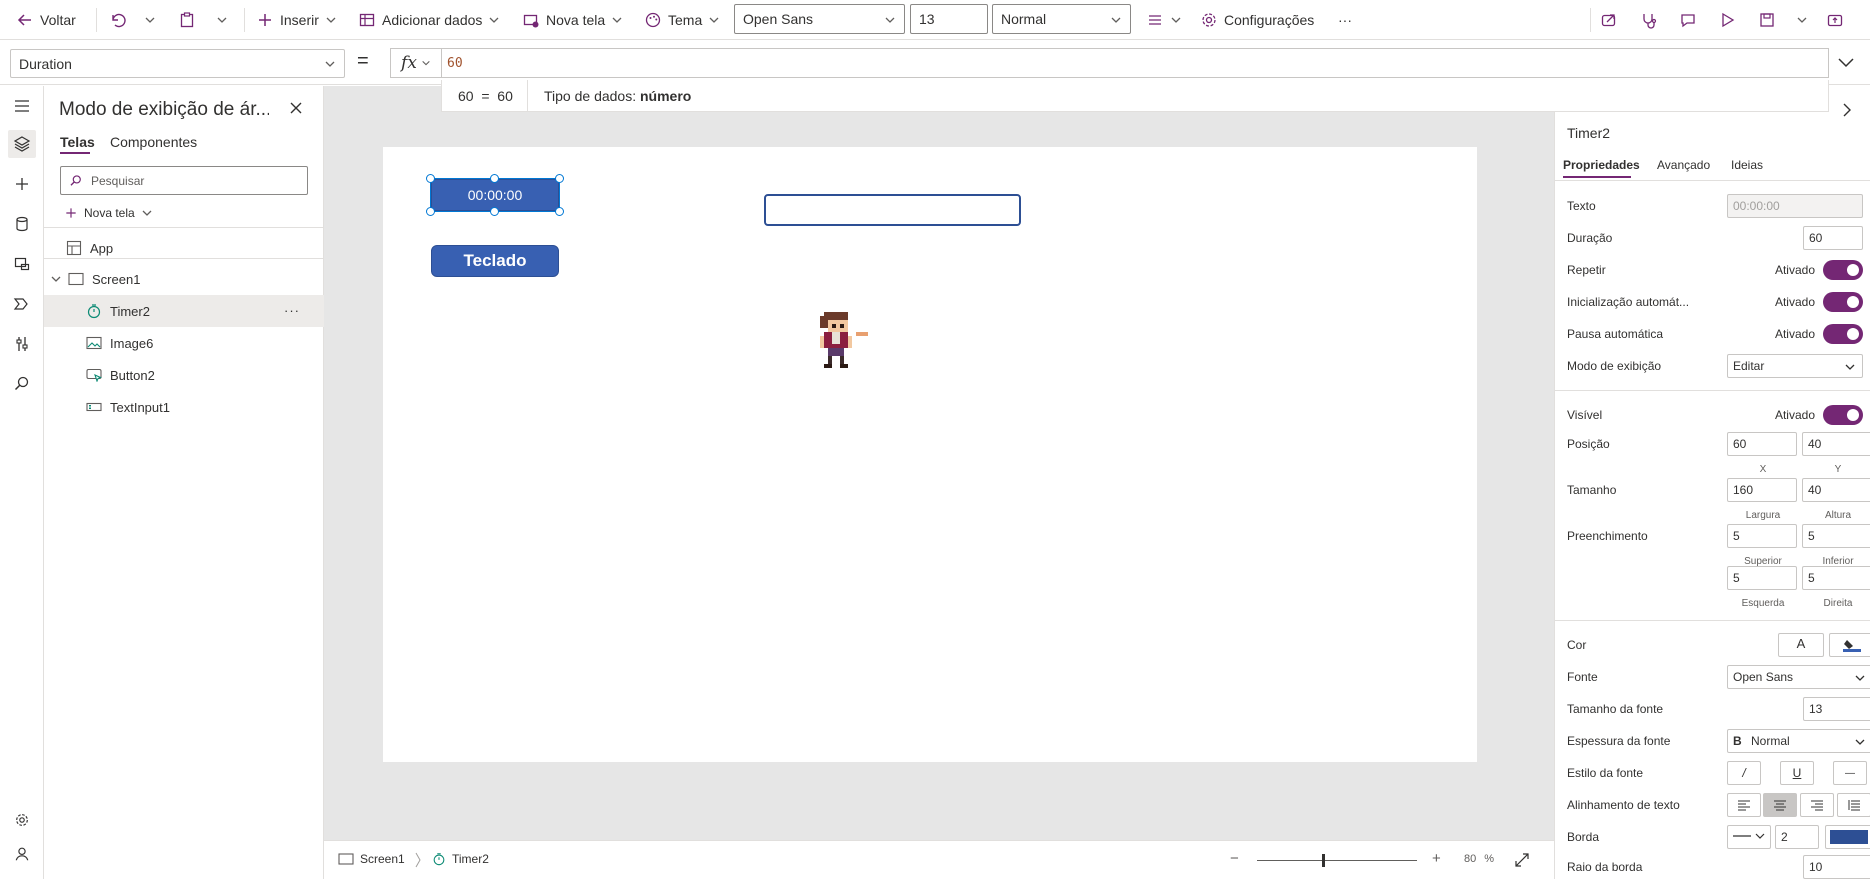 The height and width of the screenshot is (879, 1870). Describe the element at coordinates (949, 19) in the screenshot. I see `font-size-input: 13` at that location.